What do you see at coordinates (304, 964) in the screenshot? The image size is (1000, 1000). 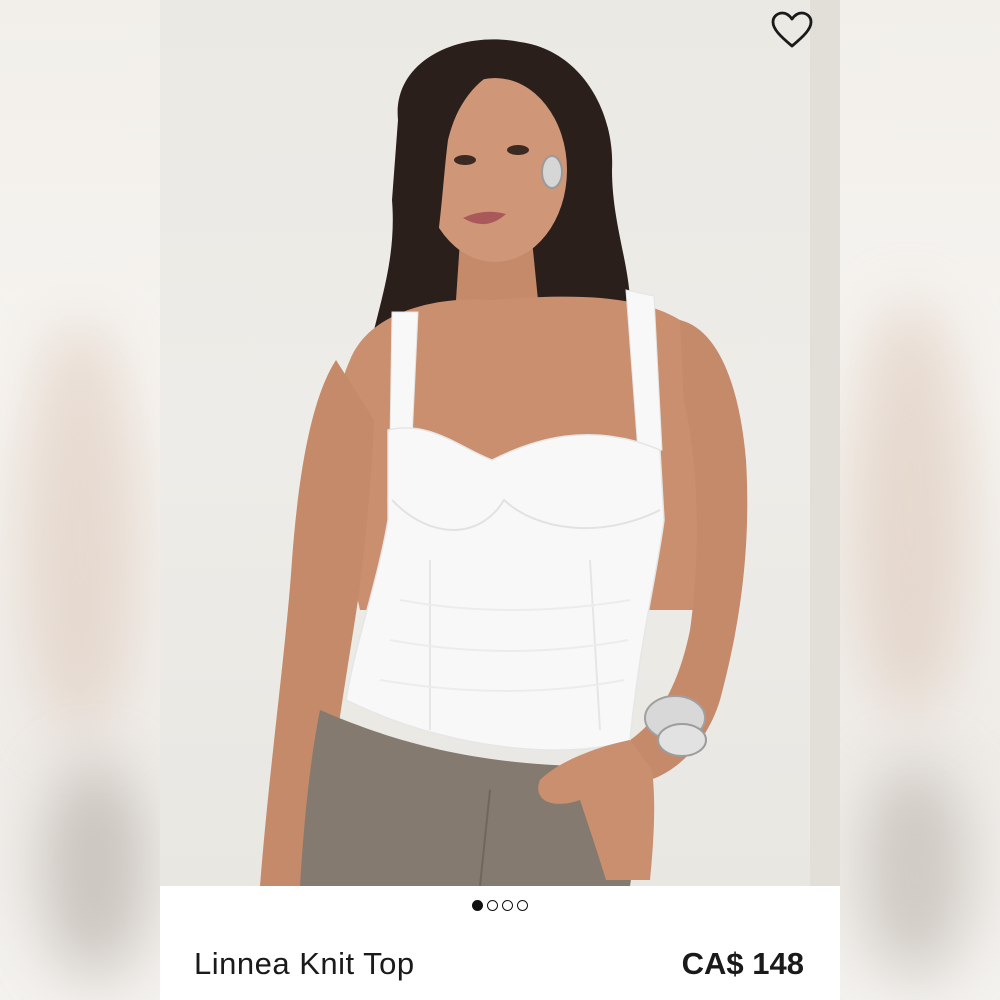 I see `product-name: Linnea Knit Top` at bounding box center [304, 964].